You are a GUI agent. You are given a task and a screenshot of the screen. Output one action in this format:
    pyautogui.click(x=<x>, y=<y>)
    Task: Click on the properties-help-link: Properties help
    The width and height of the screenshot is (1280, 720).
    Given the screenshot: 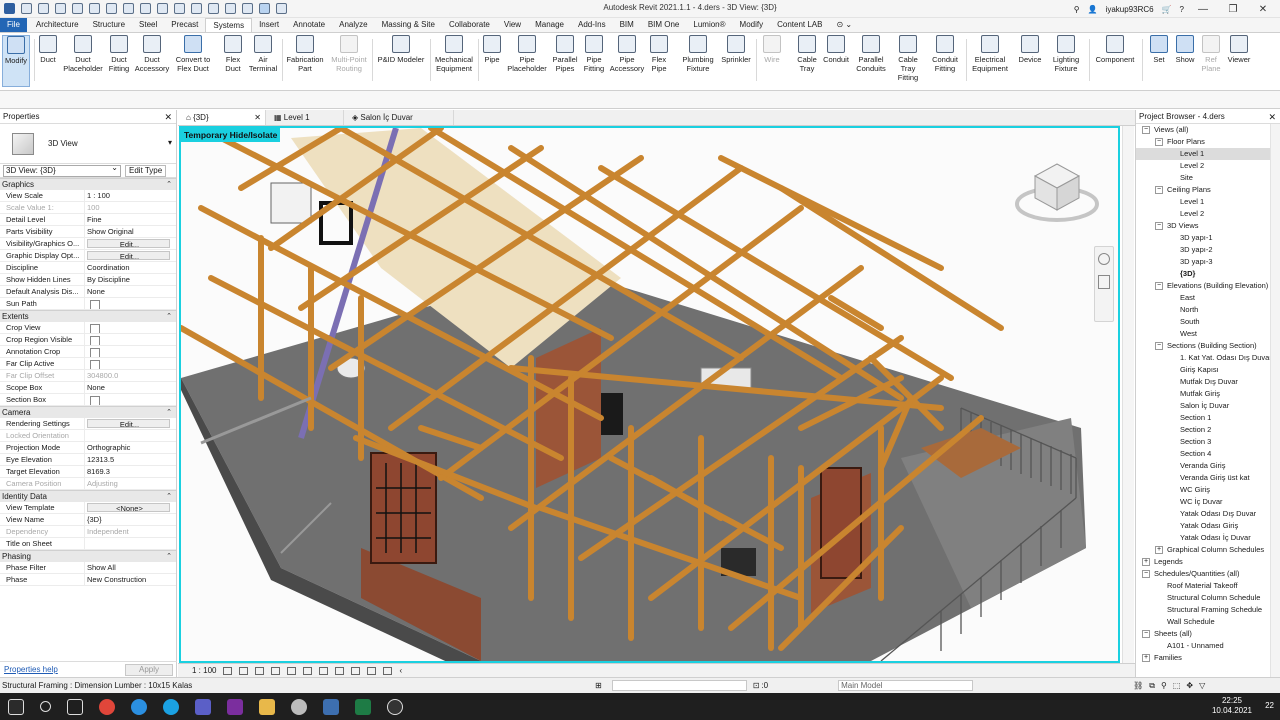 What is the action you would take?
    pyautogui.click(x=31, y=669)
    